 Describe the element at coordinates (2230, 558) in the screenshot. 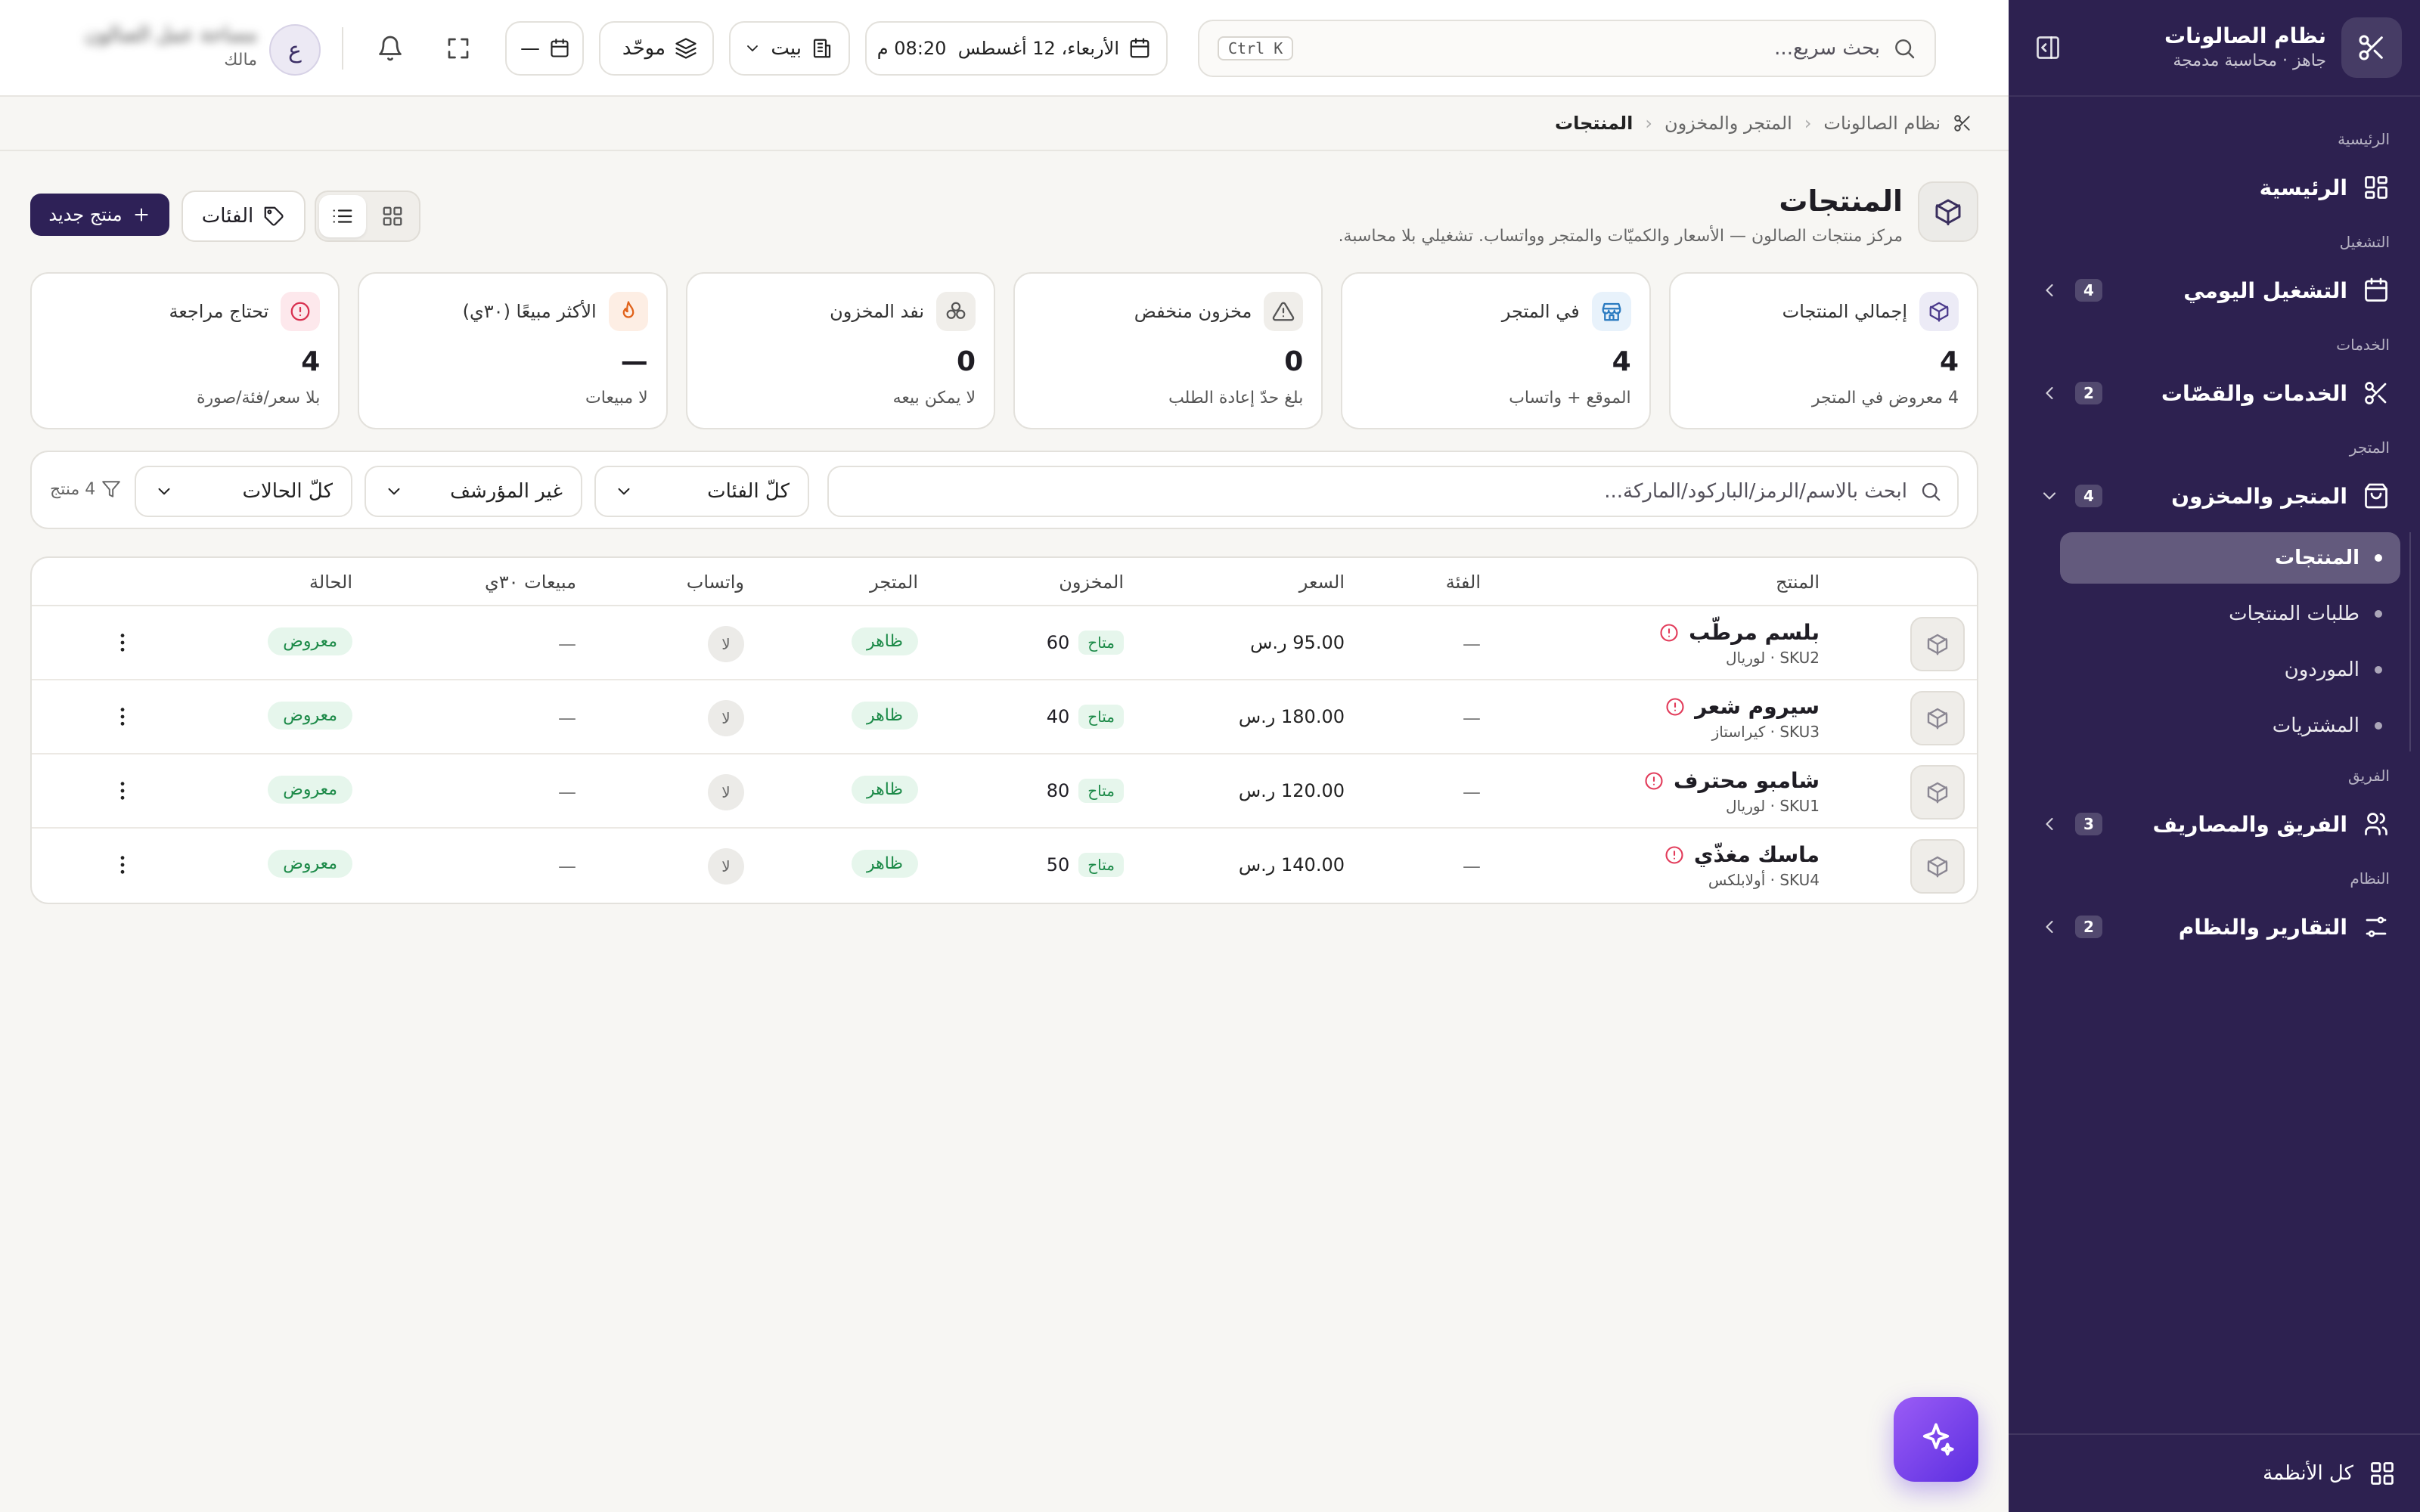

I see `sidebar-subitem-products: المنتجات` at that location.